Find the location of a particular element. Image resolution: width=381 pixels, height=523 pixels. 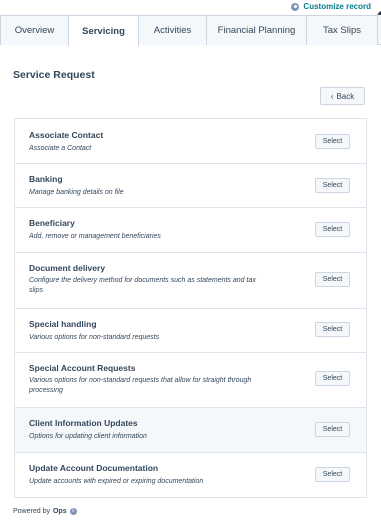

tab-financial-planning: Financial Planning is located at coordinates (256, 30).